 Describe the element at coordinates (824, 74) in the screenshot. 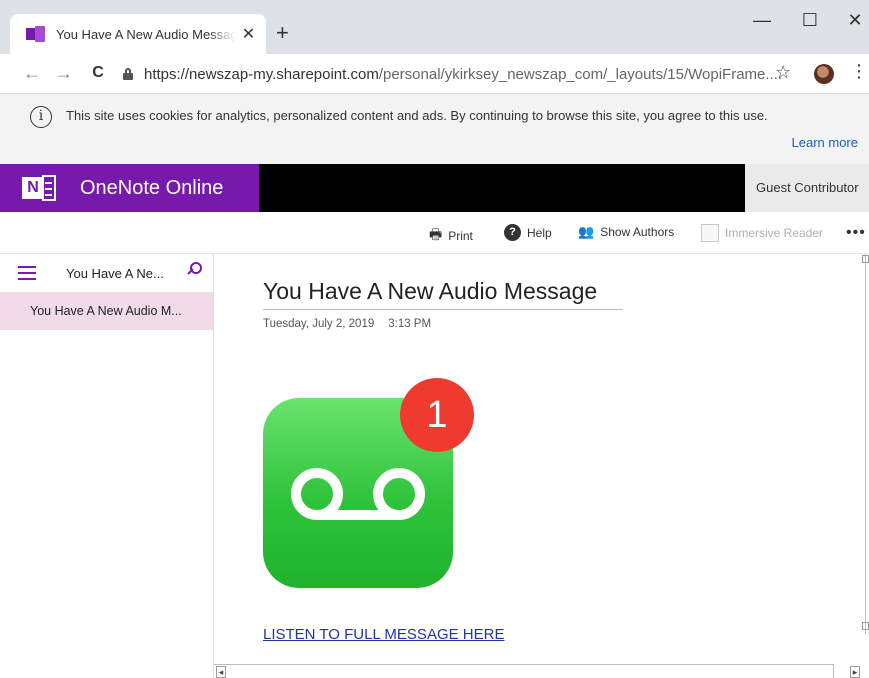

I see `profile-avatar` at that location.